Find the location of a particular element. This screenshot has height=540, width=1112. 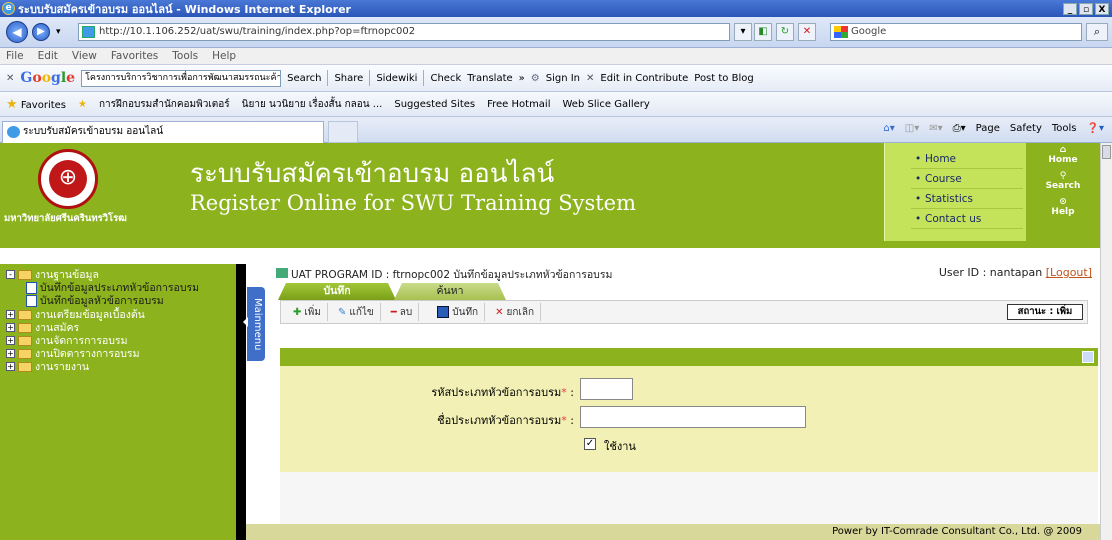

minimize-button: _ is located at coordinates (1070, 8).